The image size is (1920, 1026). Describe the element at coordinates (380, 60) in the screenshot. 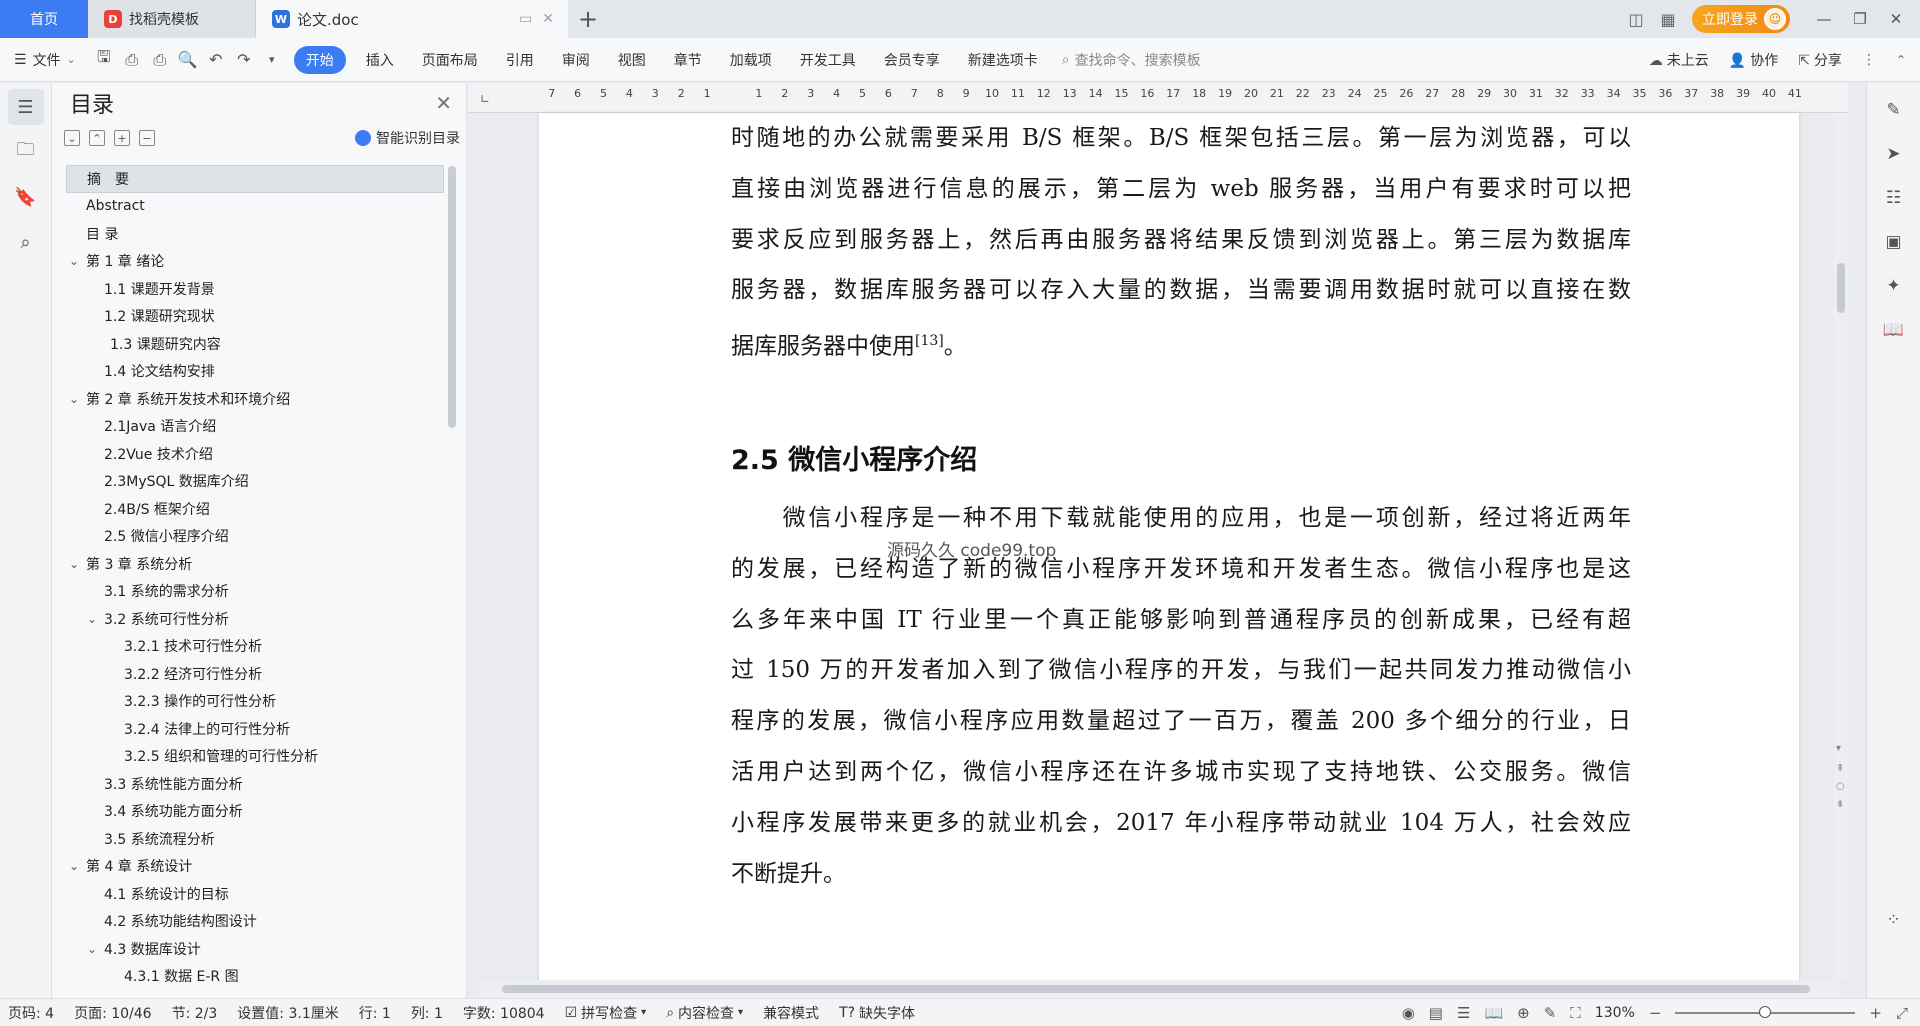

I see `menu-item-1: 插入` at that location.